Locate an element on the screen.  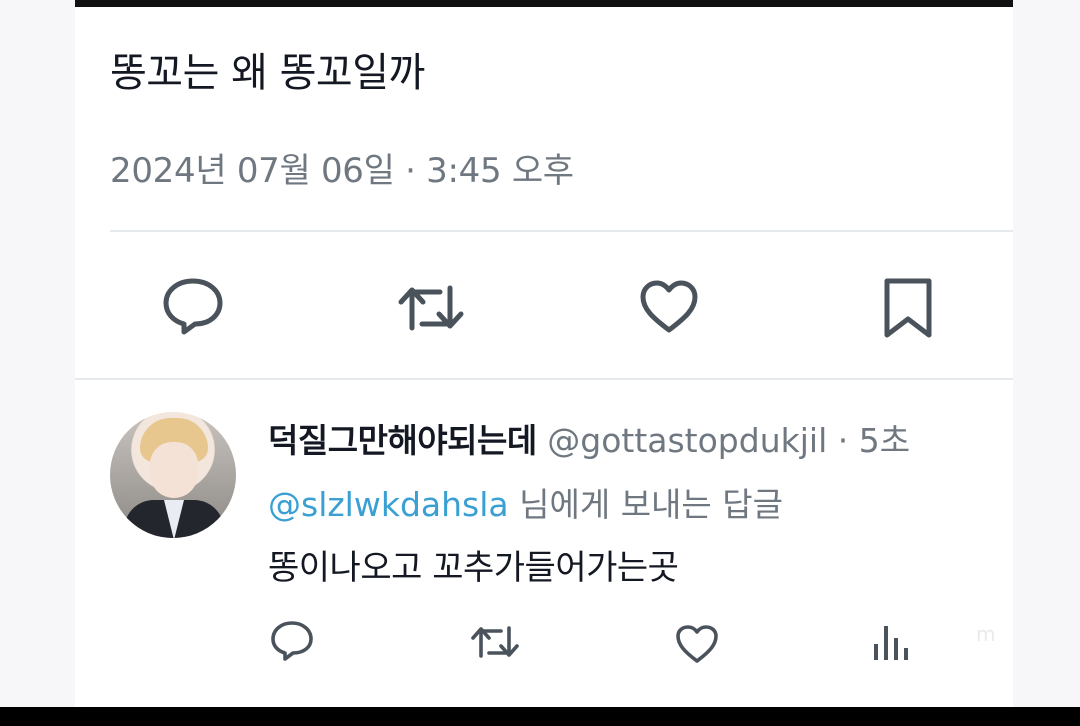
reply-retweet-icon is located at coordinates (495, 642).